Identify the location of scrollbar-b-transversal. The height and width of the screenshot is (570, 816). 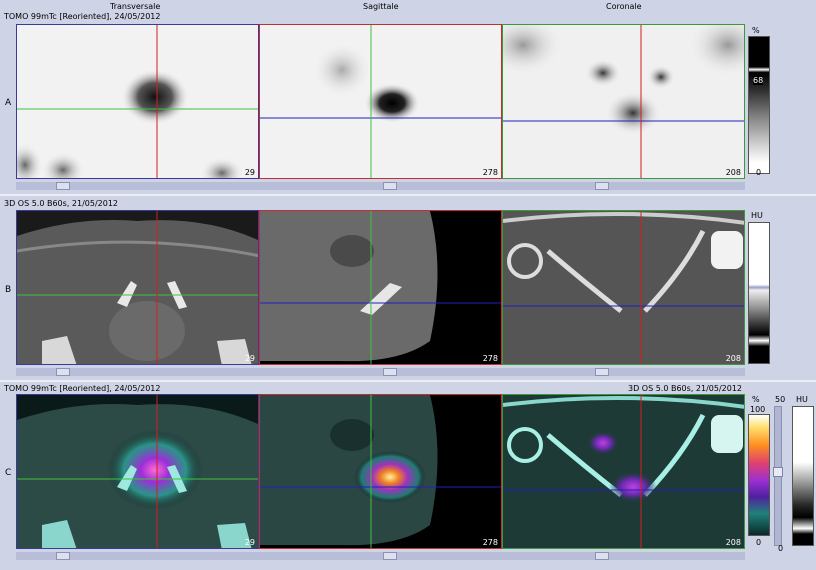
(137, 372).